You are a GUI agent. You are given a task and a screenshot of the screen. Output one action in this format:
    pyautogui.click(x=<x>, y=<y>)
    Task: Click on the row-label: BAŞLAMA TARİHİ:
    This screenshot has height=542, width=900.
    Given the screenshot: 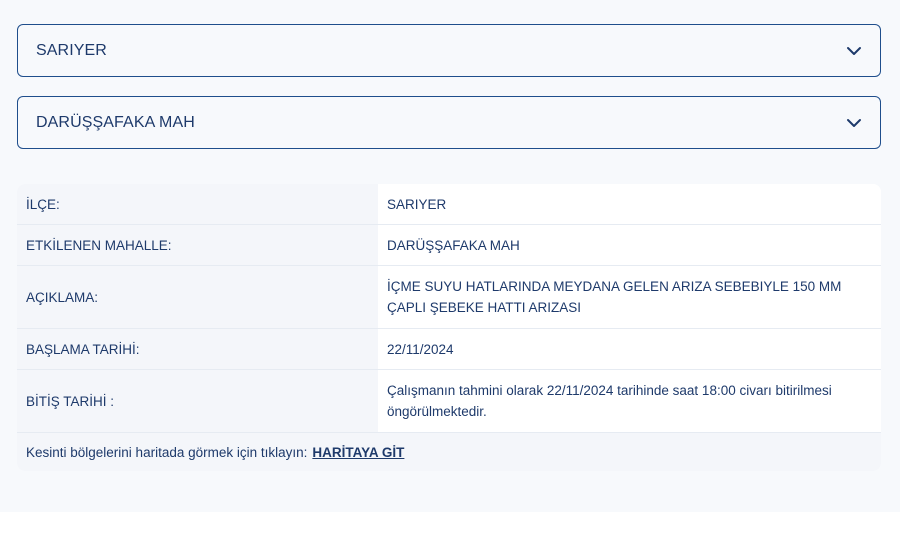 What is the action you would take?
    pyautogui.click(x=197, y=349)
    